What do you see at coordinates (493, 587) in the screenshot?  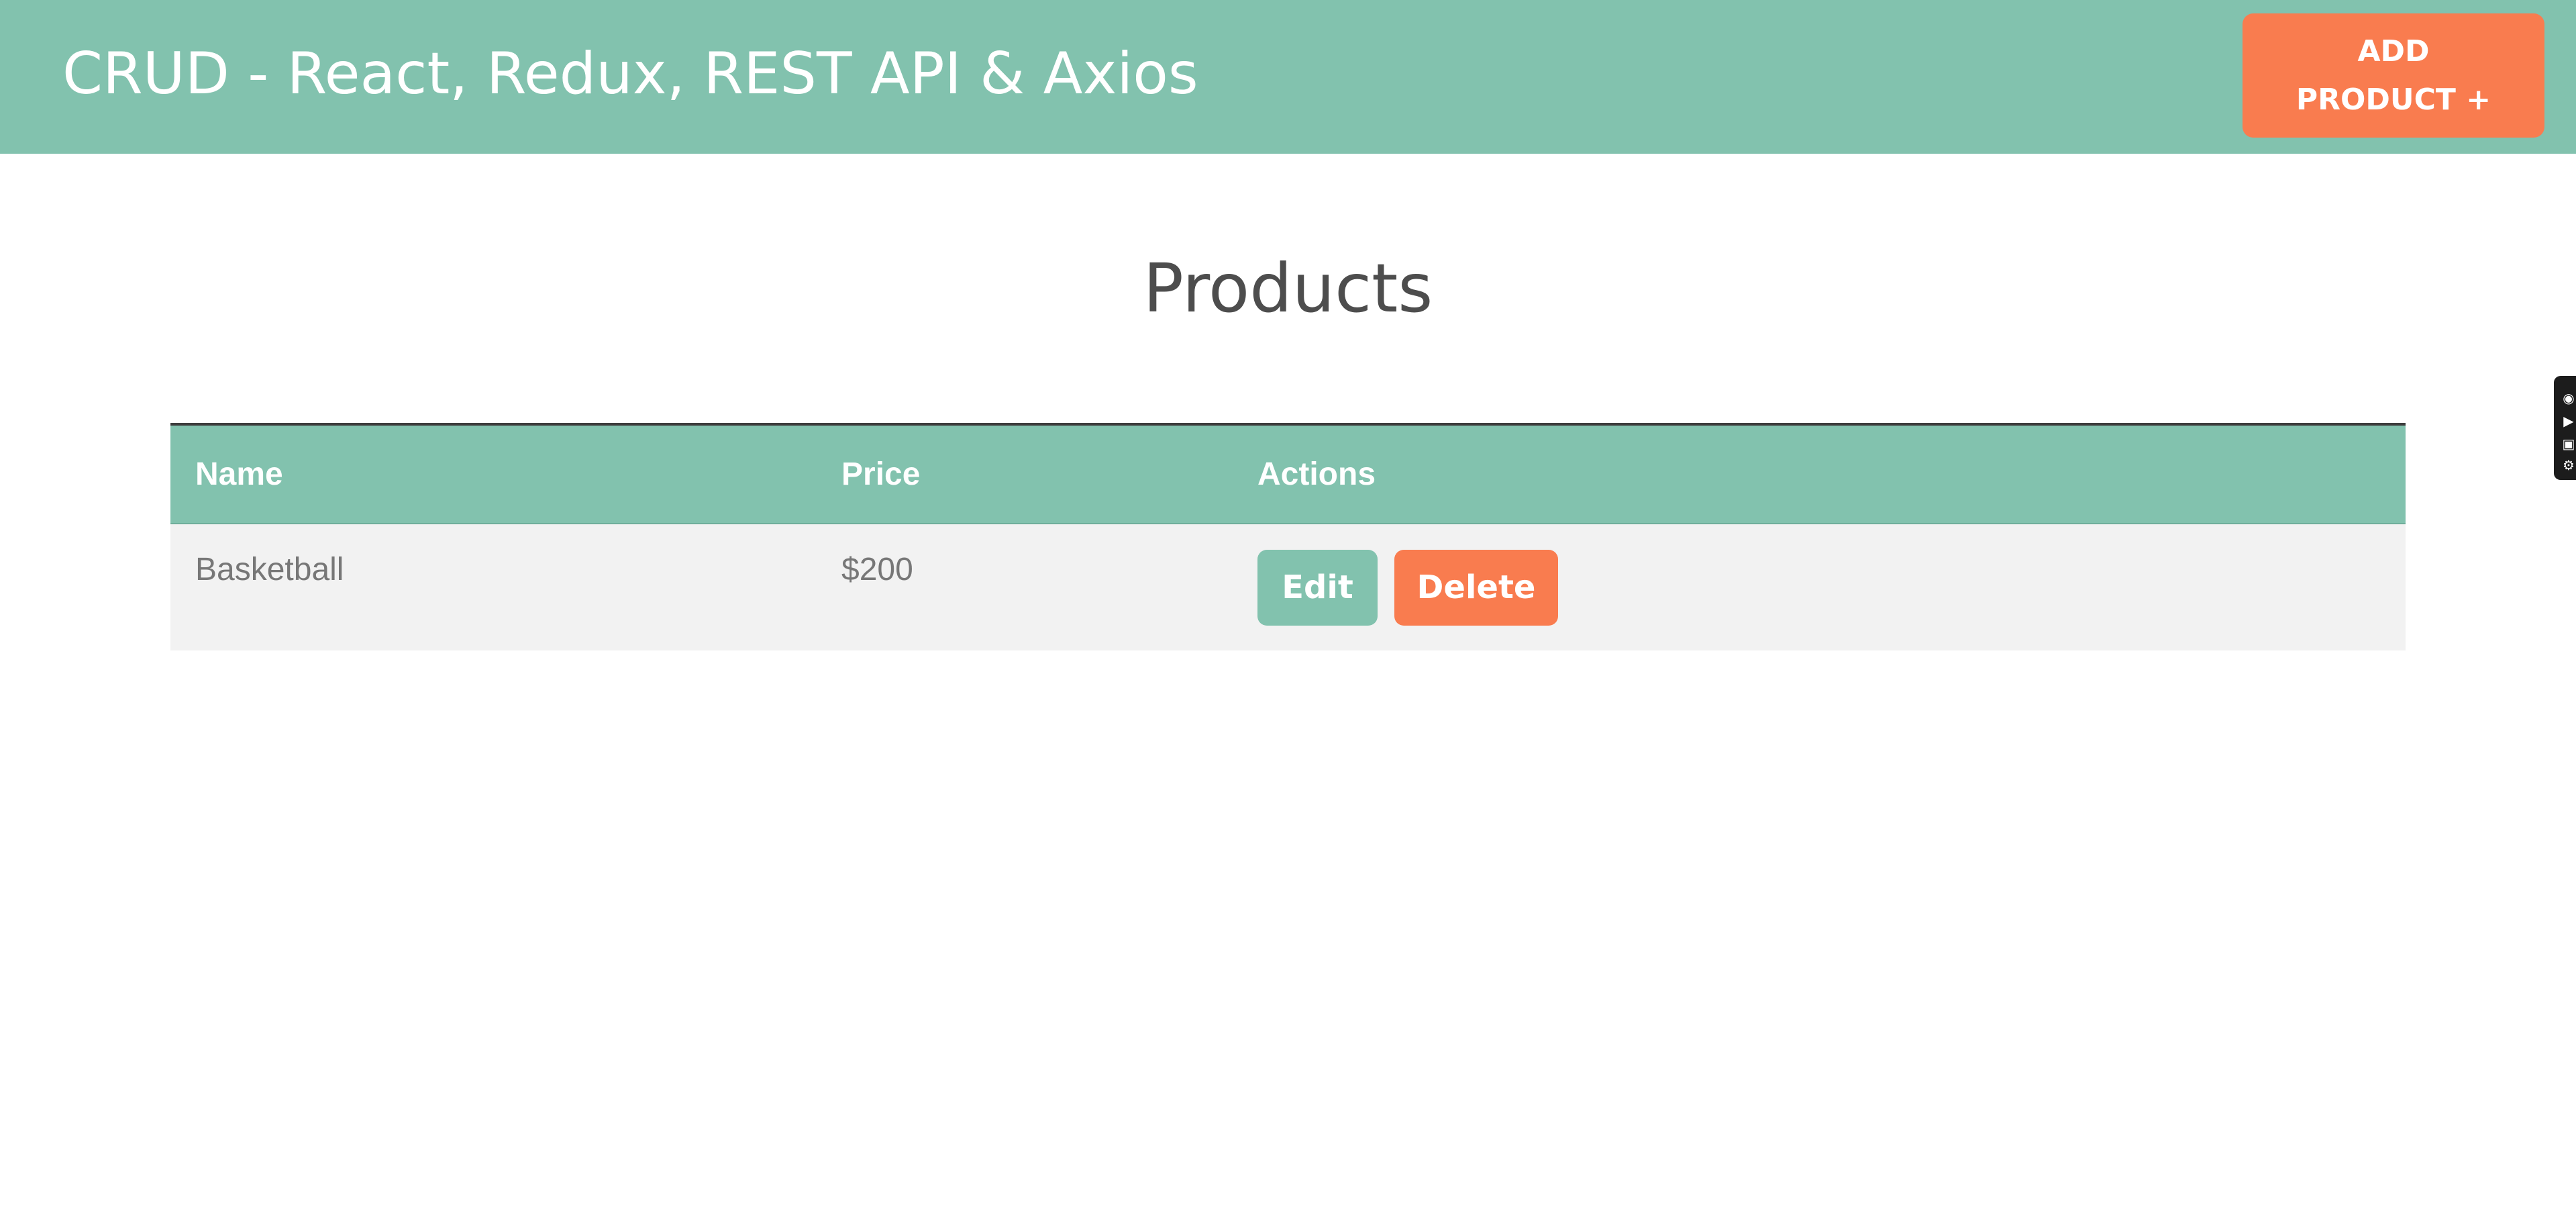 I see `product-name-cell: Basketball` at bounding box center [493, 587].